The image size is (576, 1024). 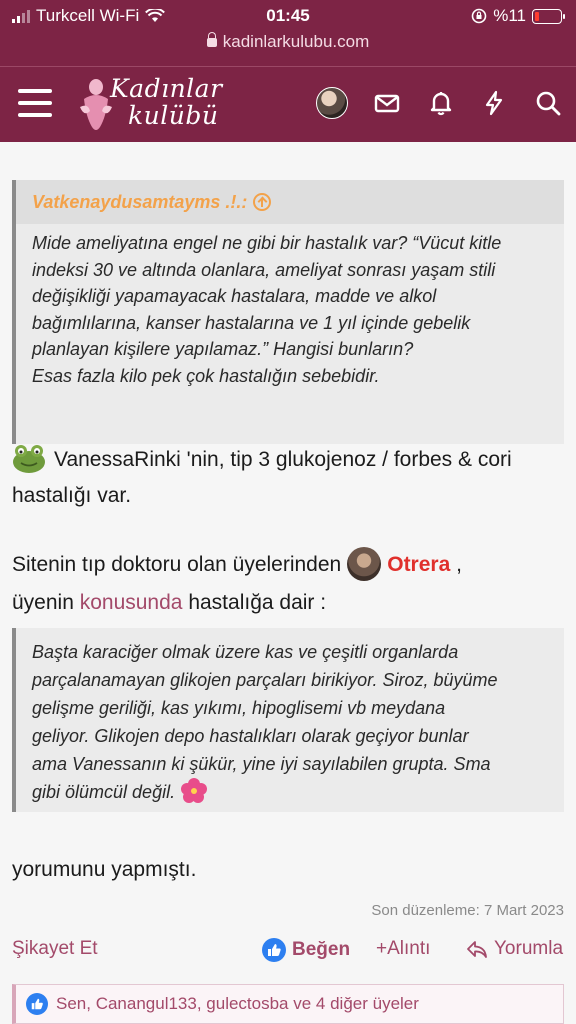 I want to click on report-button: Şikayet Et, so click(x=55, y=949).